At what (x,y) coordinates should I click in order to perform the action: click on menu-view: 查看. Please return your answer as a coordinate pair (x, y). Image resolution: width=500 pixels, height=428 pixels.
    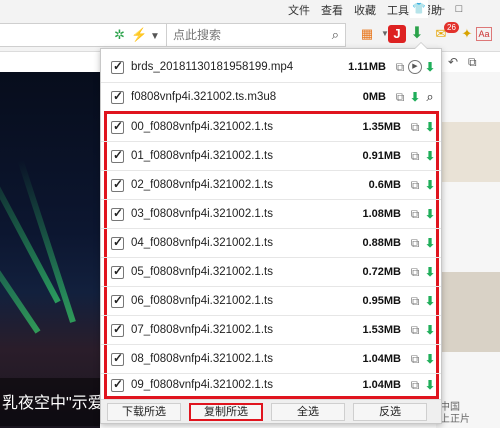
    Looking at the image, I should click on (332, 10).